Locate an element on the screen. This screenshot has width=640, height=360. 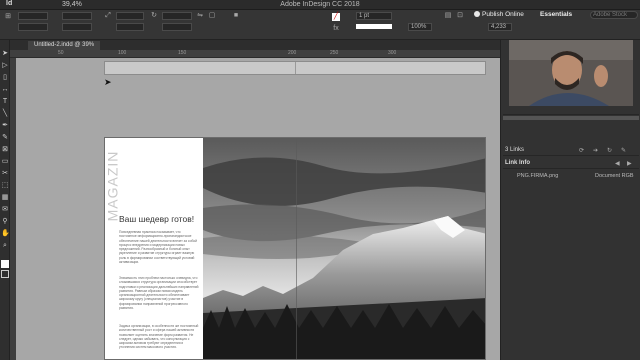
document-tab: Untitled-2.indd @ 39% is located at coordinates (64, 45).